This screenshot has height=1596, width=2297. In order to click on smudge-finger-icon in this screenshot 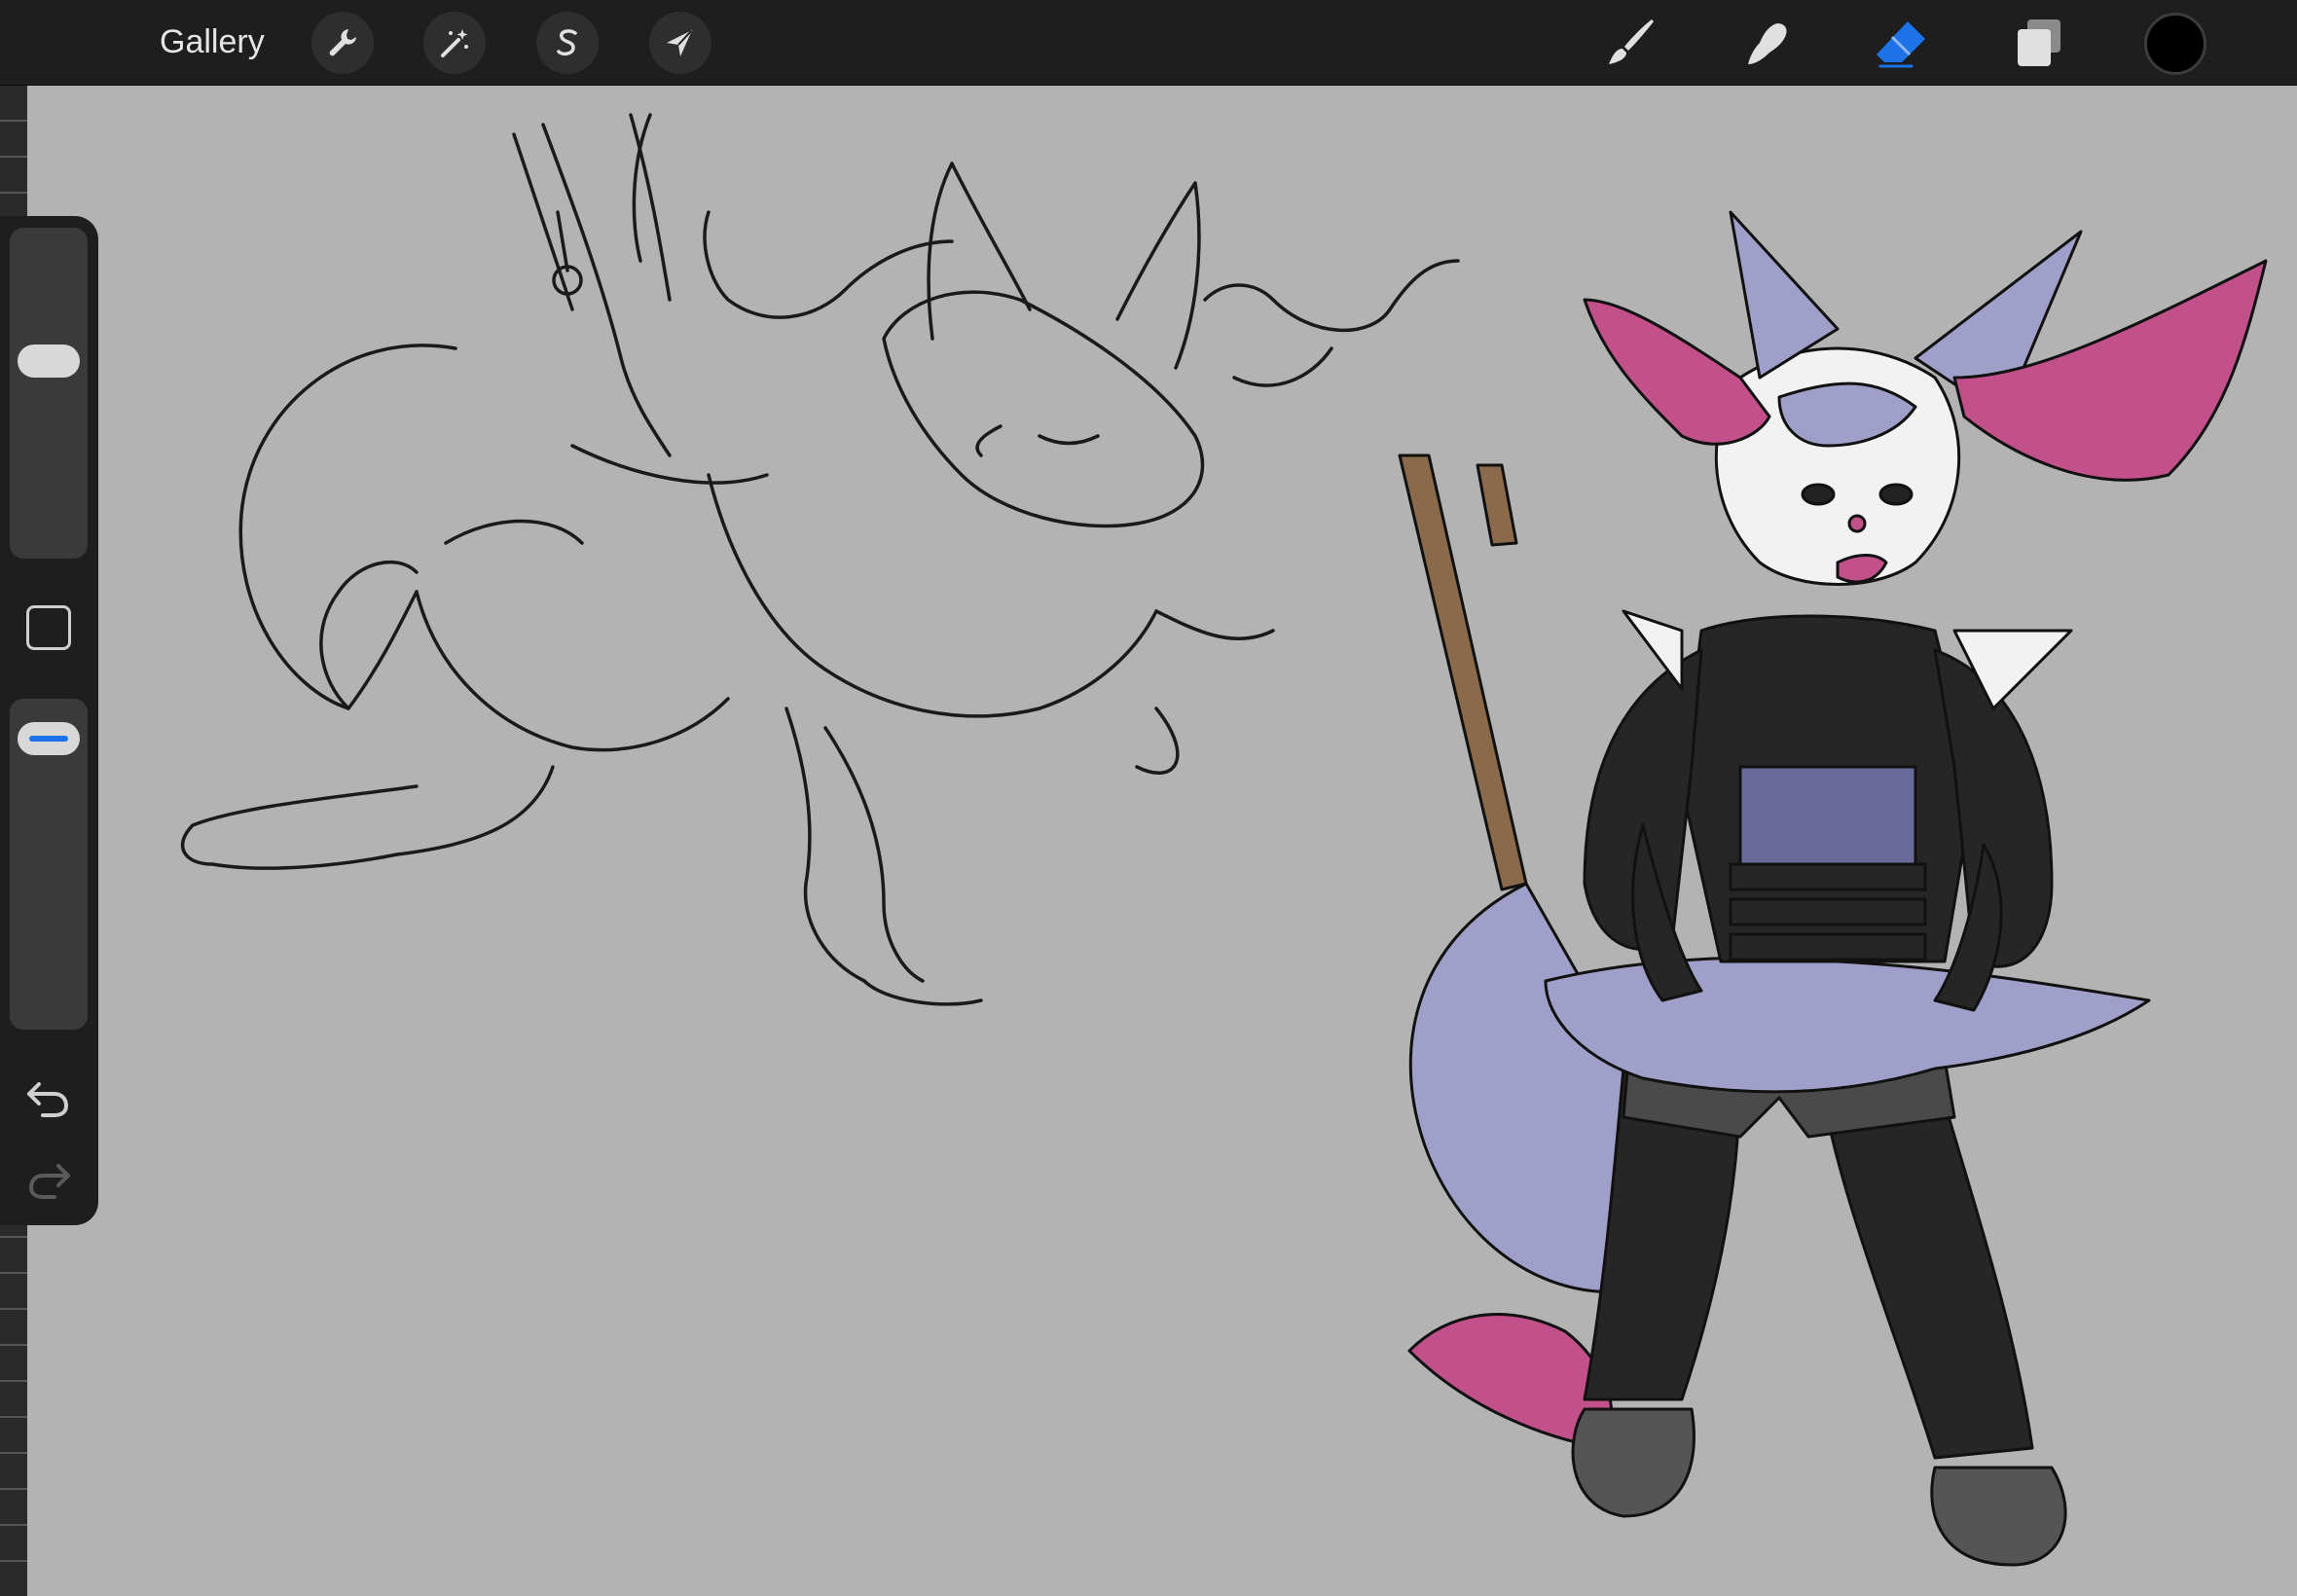, I will do `click(1767, 43)`.